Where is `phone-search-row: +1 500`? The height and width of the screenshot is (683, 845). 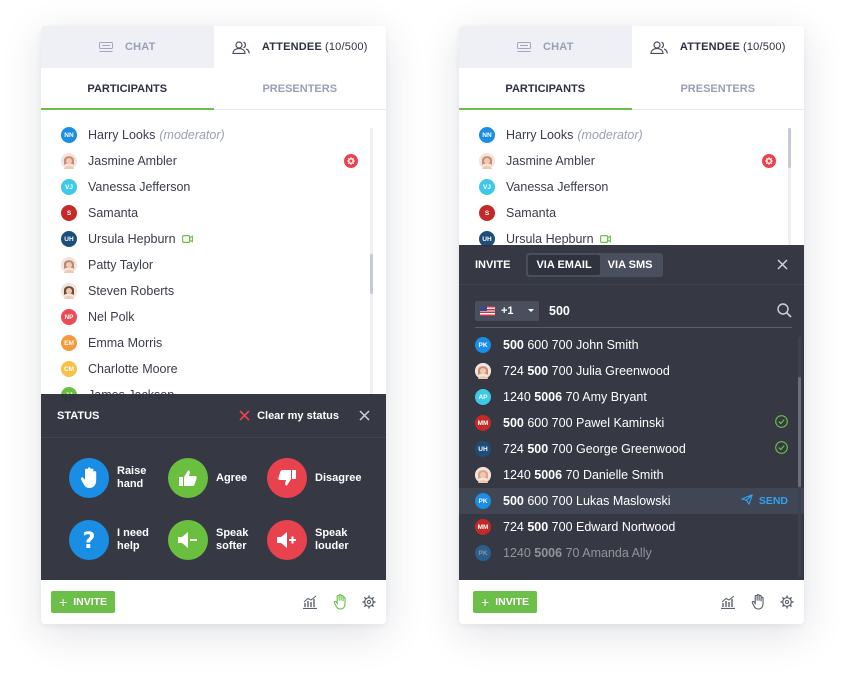 phone-search-row: +1 500 is located at coordinates (633, 313).